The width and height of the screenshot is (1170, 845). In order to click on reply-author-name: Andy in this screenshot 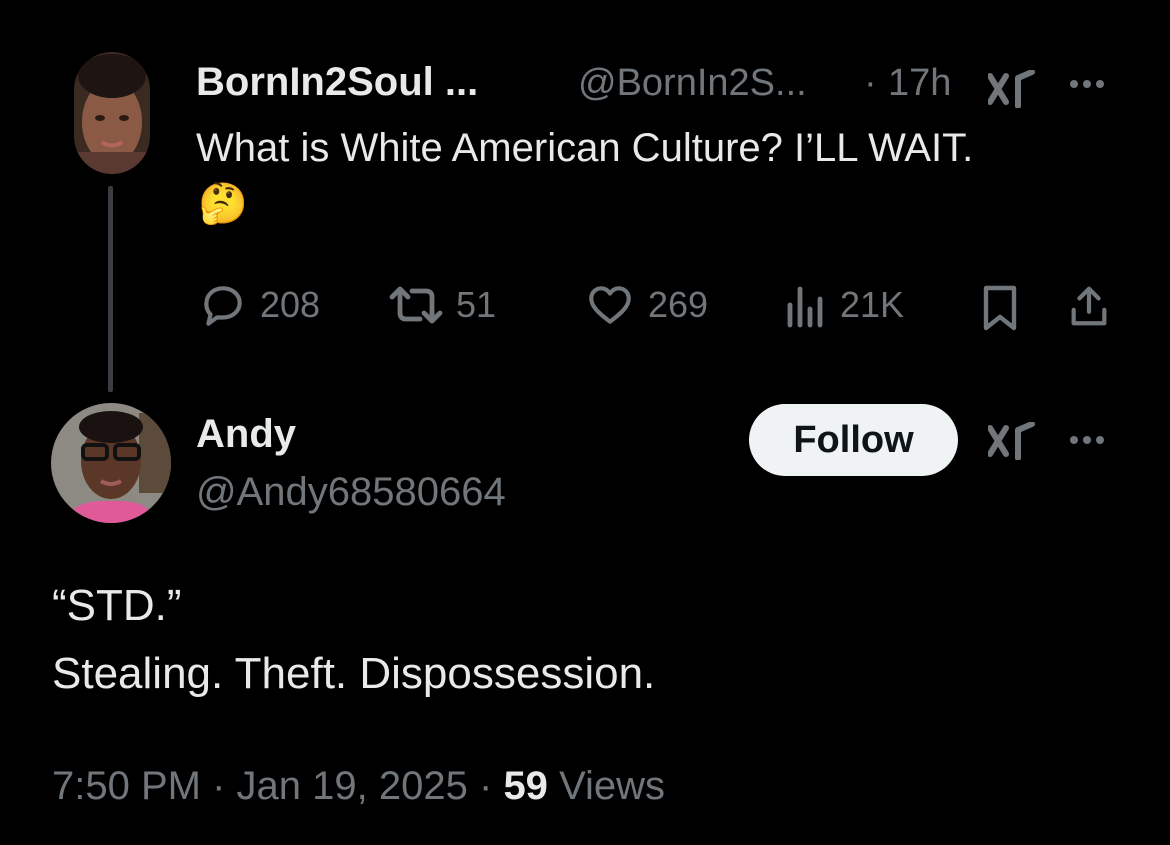, I will do `click(246, 434)`.